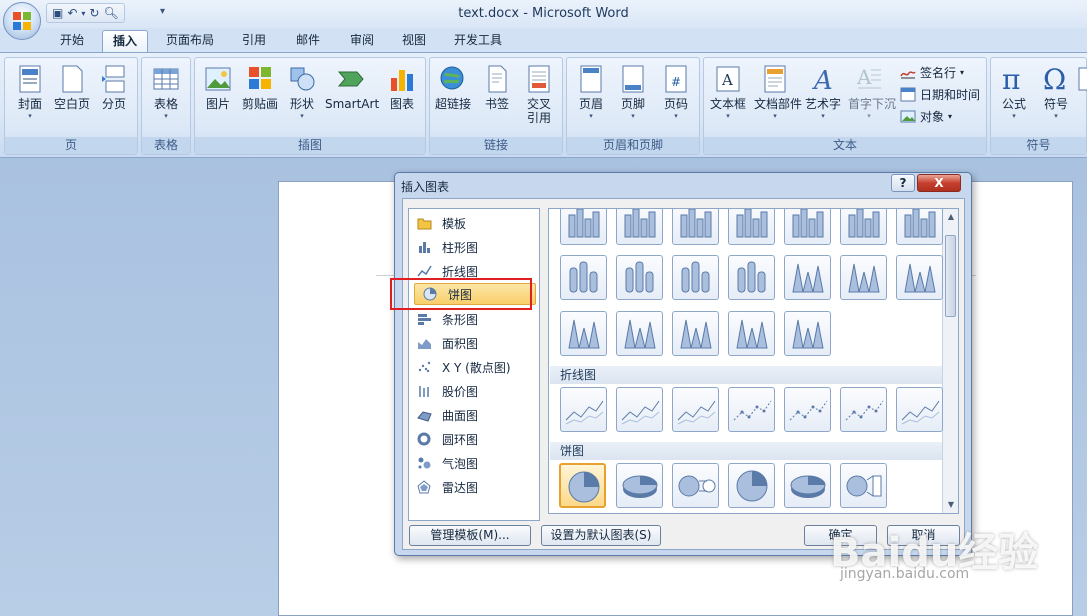 The width and height of the screenshot is (1087, 616). Describe the element at coordinates (166, 99) in the screenshot. I see `table-button: 表格 ▾` at that location.